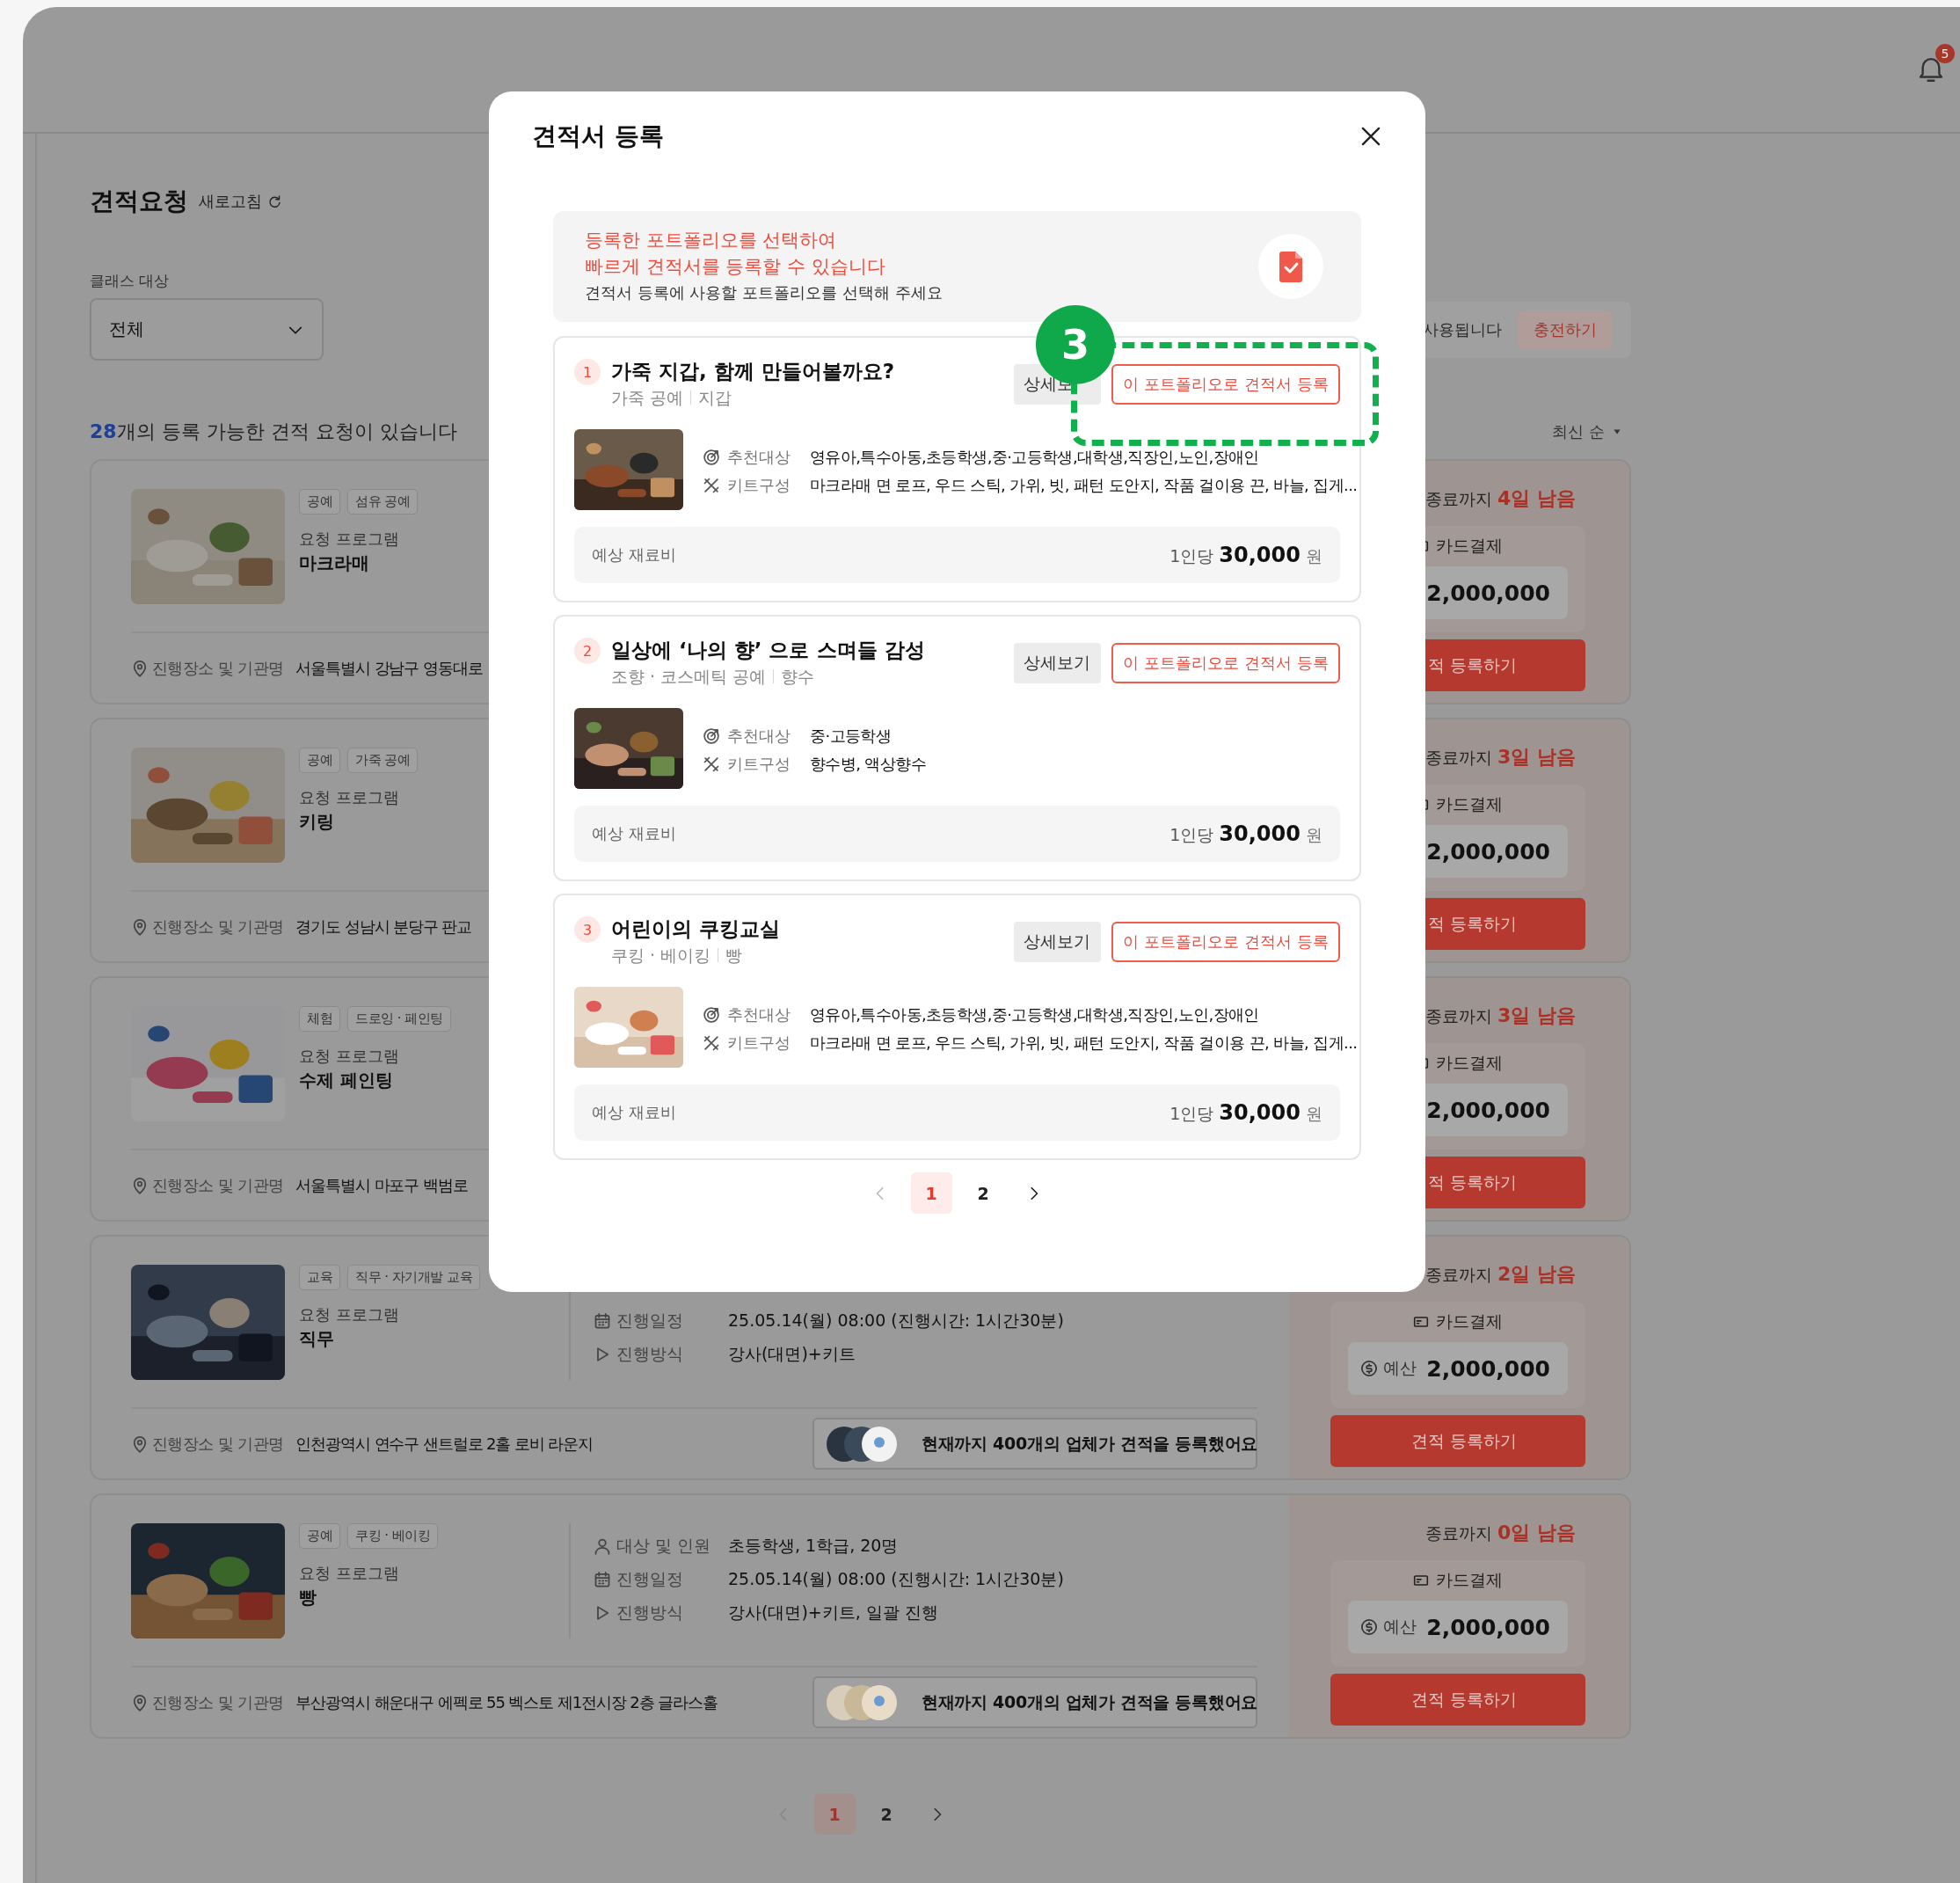 Image resolution: width=1960 pixels, height=1883 pixels. I want to click on notice-headline: 등록한 포트폴리오를 선택하여, so click(711, 240).